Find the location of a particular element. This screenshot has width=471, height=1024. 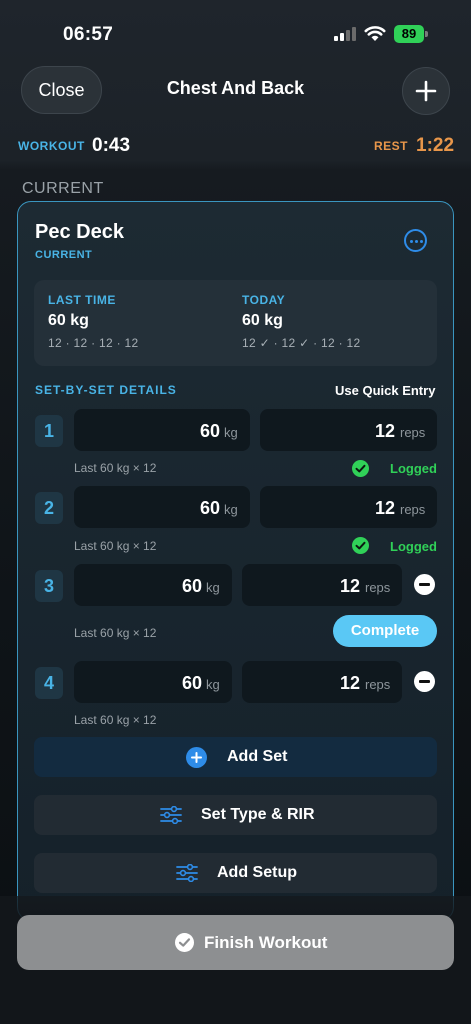

exercise-name: Pec Deck is located at coordinates (79, 232).